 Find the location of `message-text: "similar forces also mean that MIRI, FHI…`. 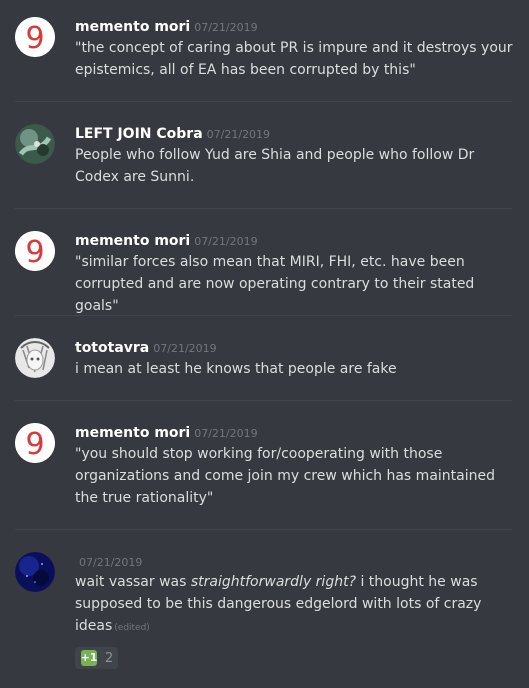

message-text: "similar forces also mean that MIRI, FHI… is located at coordinates (275, 284).